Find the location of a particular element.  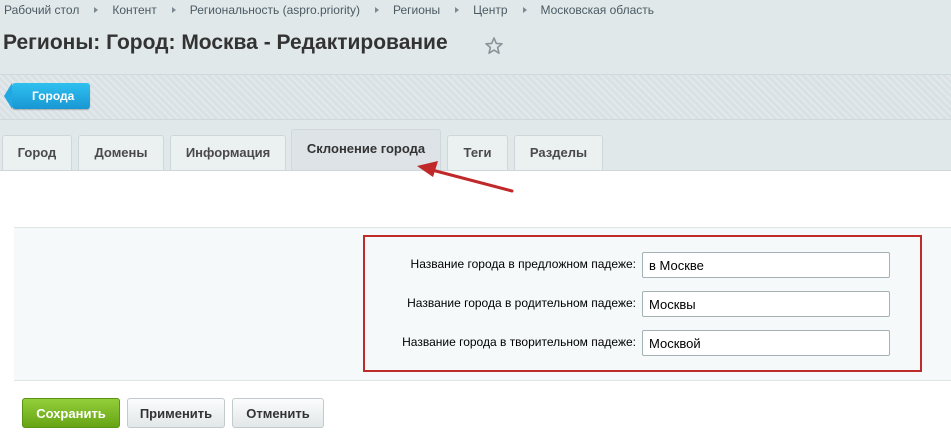

star-icon is located at coordinates (494, 46).